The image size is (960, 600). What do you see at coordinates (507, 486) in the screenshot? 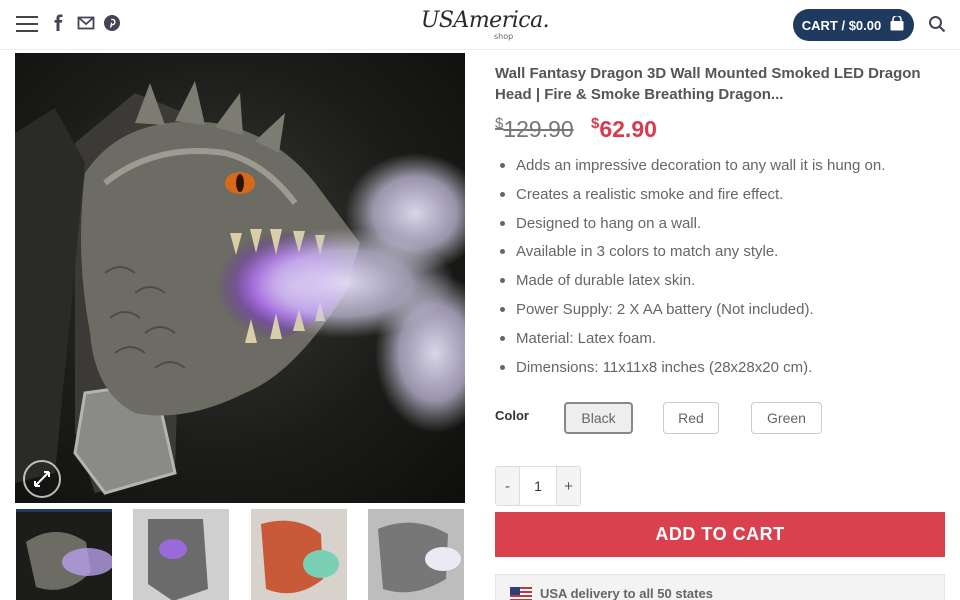
I see `quantity-minus-button: -` at bounding box center [507, 486].